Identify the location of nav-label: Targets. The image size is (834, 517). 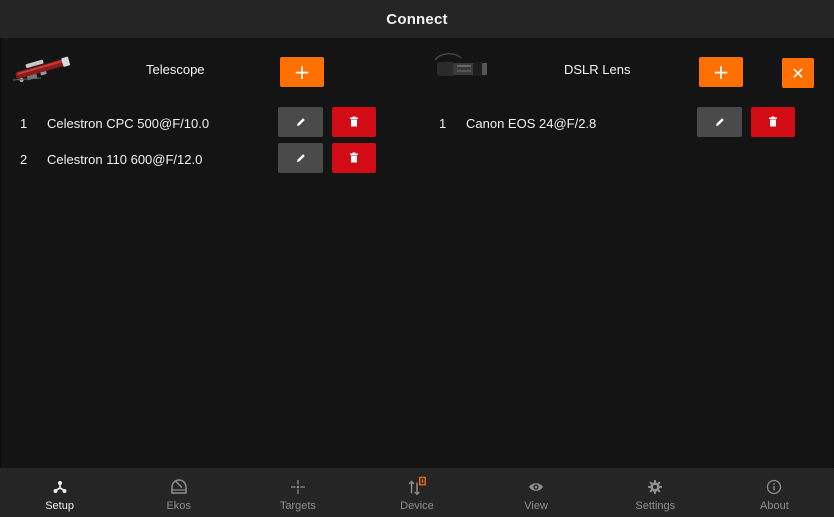
(297, 506).